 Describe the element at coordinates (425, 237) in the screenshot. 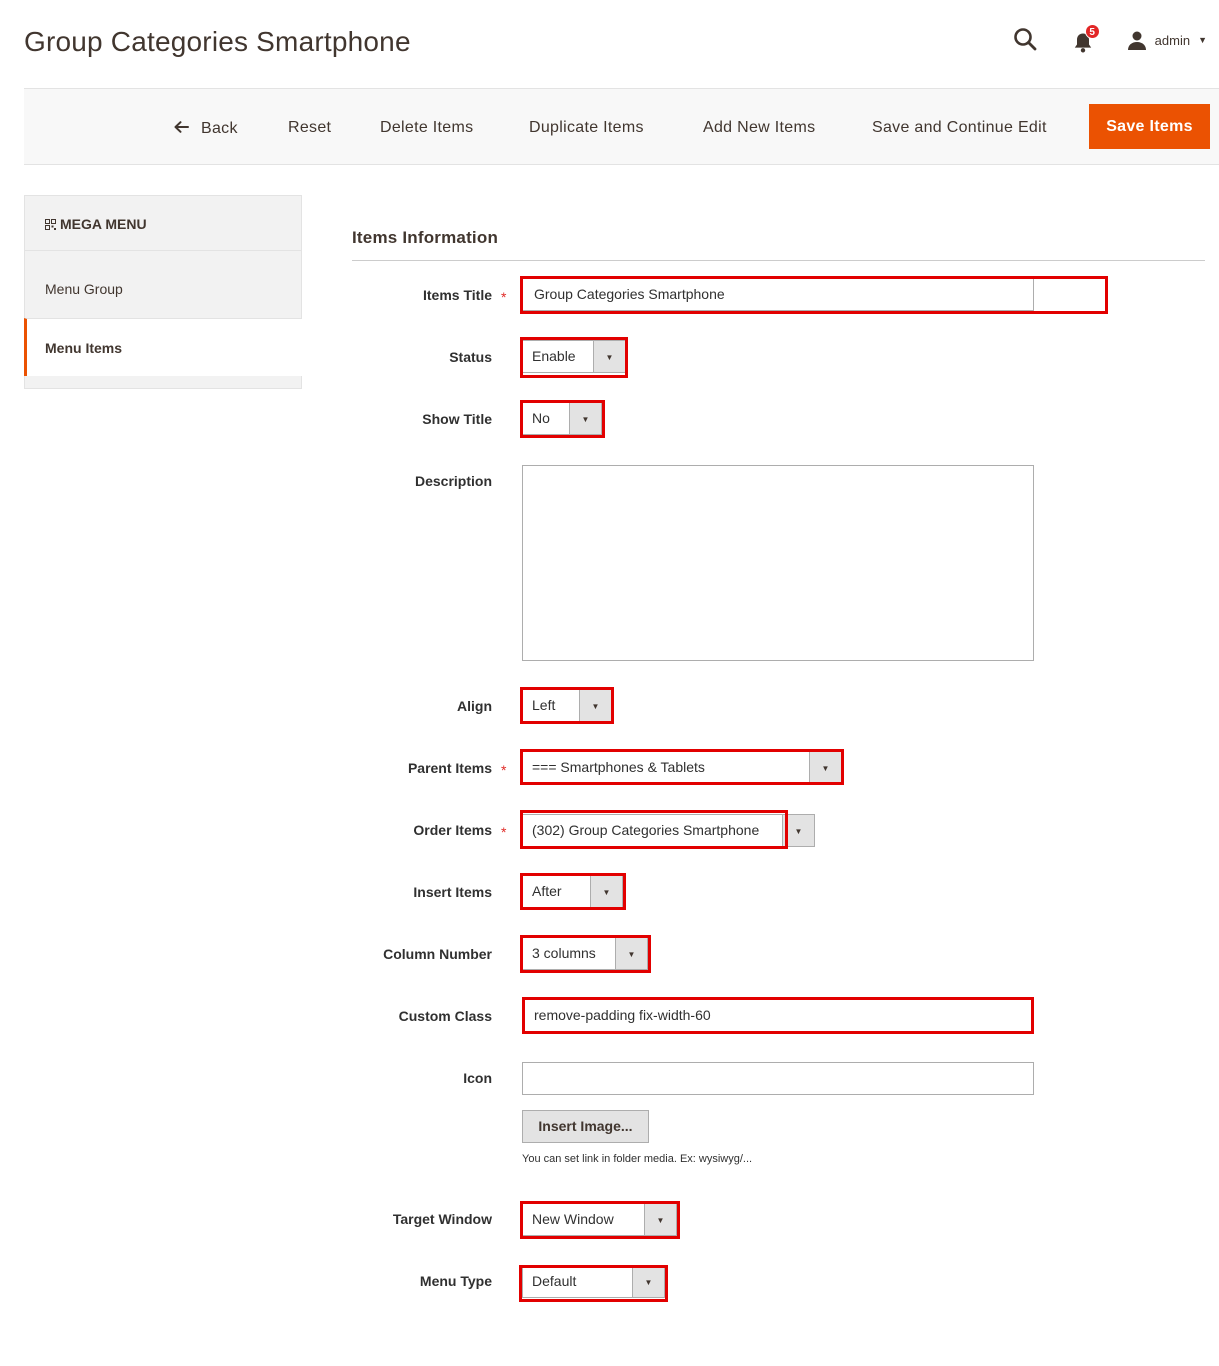

I see `section-title: Items Information` at that location.